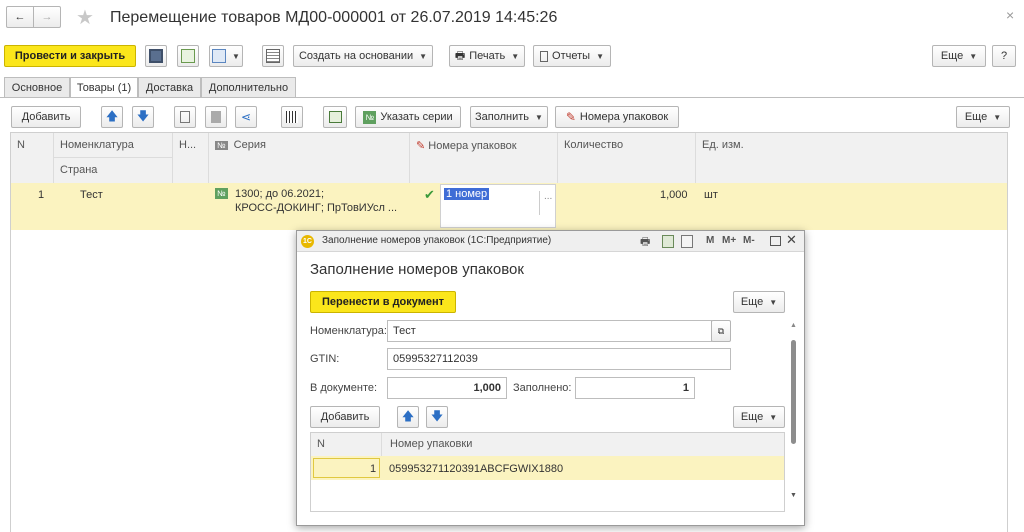 This screenshot has height=532, width=1024. Describe the element at coordinates (460, 55) in the screenshot. I see `printer-icon: 🖶` at that location.